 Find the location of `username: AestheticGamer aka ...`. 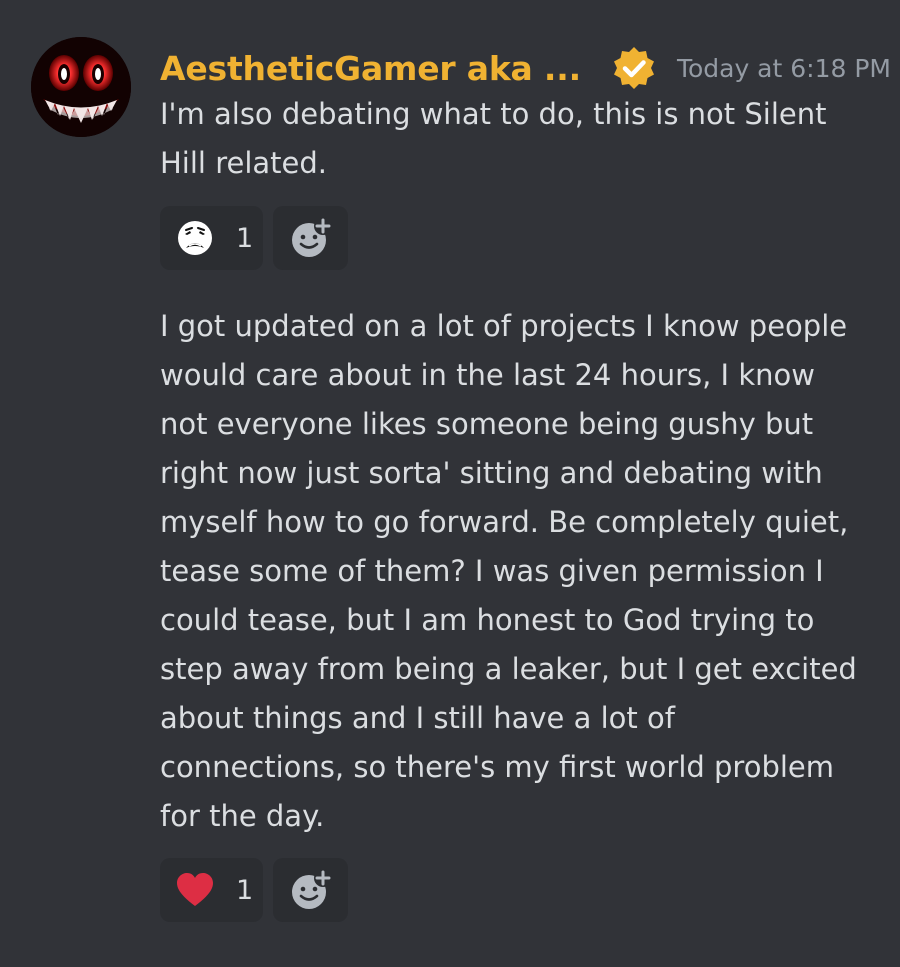

username: AestheticGamer aka ... is located at coordinates (370, 68).